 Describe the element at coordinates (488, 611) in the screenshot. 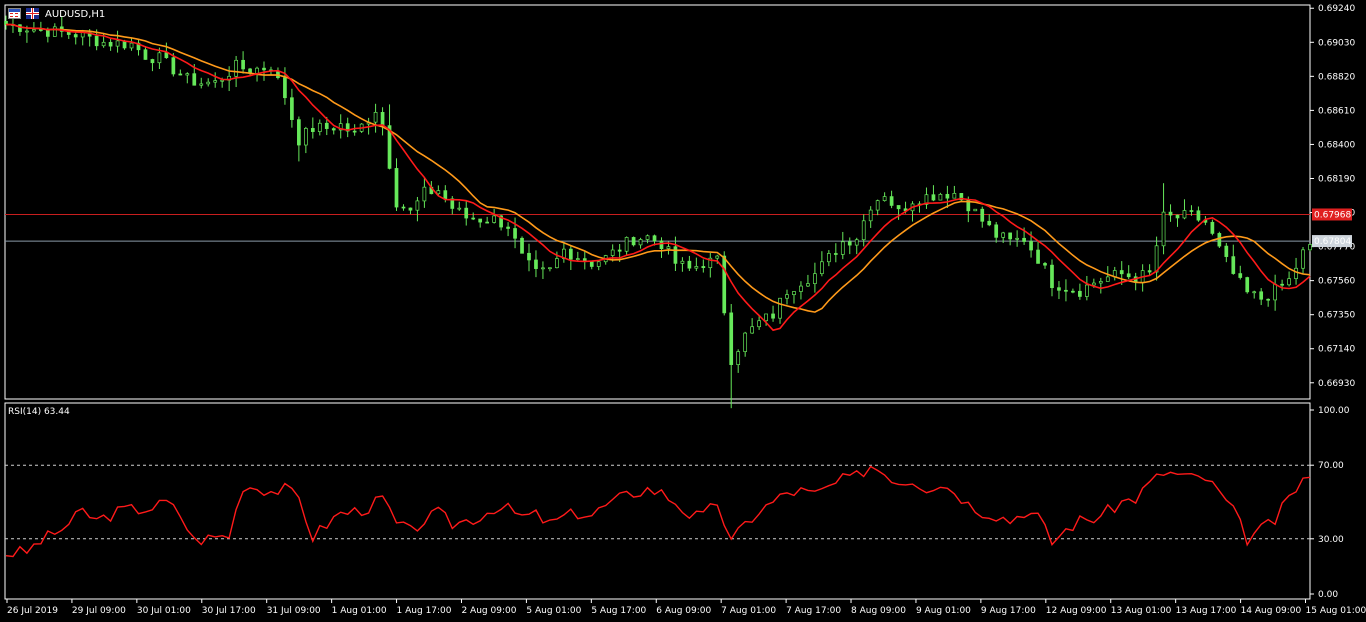

I see `time-axis-label: 2 Aug 09:00` at that location.